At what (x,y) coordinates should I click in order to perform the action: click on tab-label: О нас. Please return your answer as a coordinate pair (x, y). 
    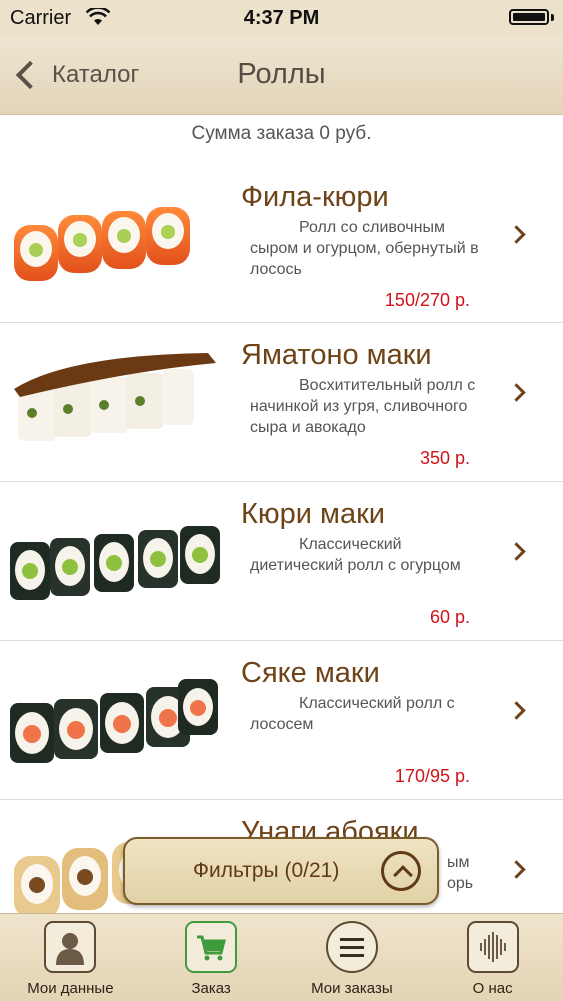
    Looking at the image, I should click on (492, 988).